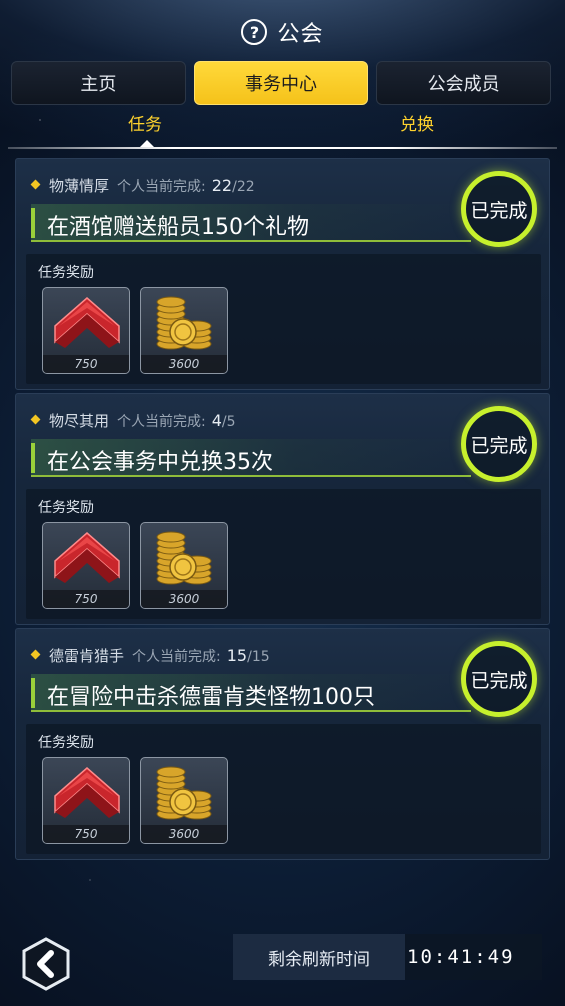 This screenshot has height=1006, width=565. I want to click on quest-name: 德雷肯猎手, so click(87, 656).